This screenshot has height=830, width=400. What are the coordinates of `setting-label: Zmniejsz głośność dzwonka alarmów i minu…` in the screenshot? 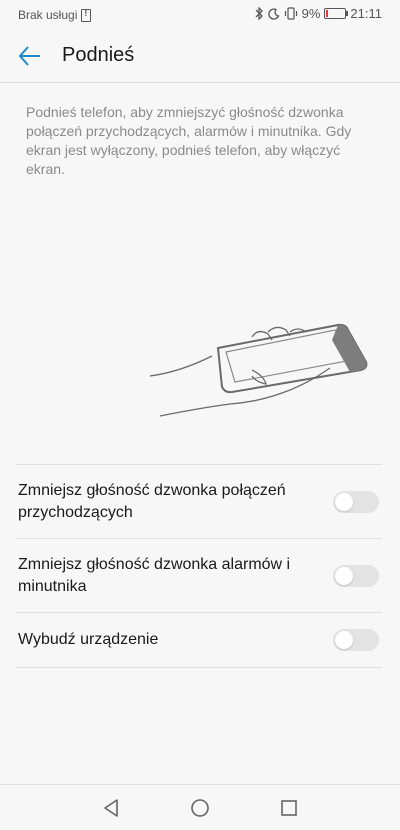 It's located at (154, 575).